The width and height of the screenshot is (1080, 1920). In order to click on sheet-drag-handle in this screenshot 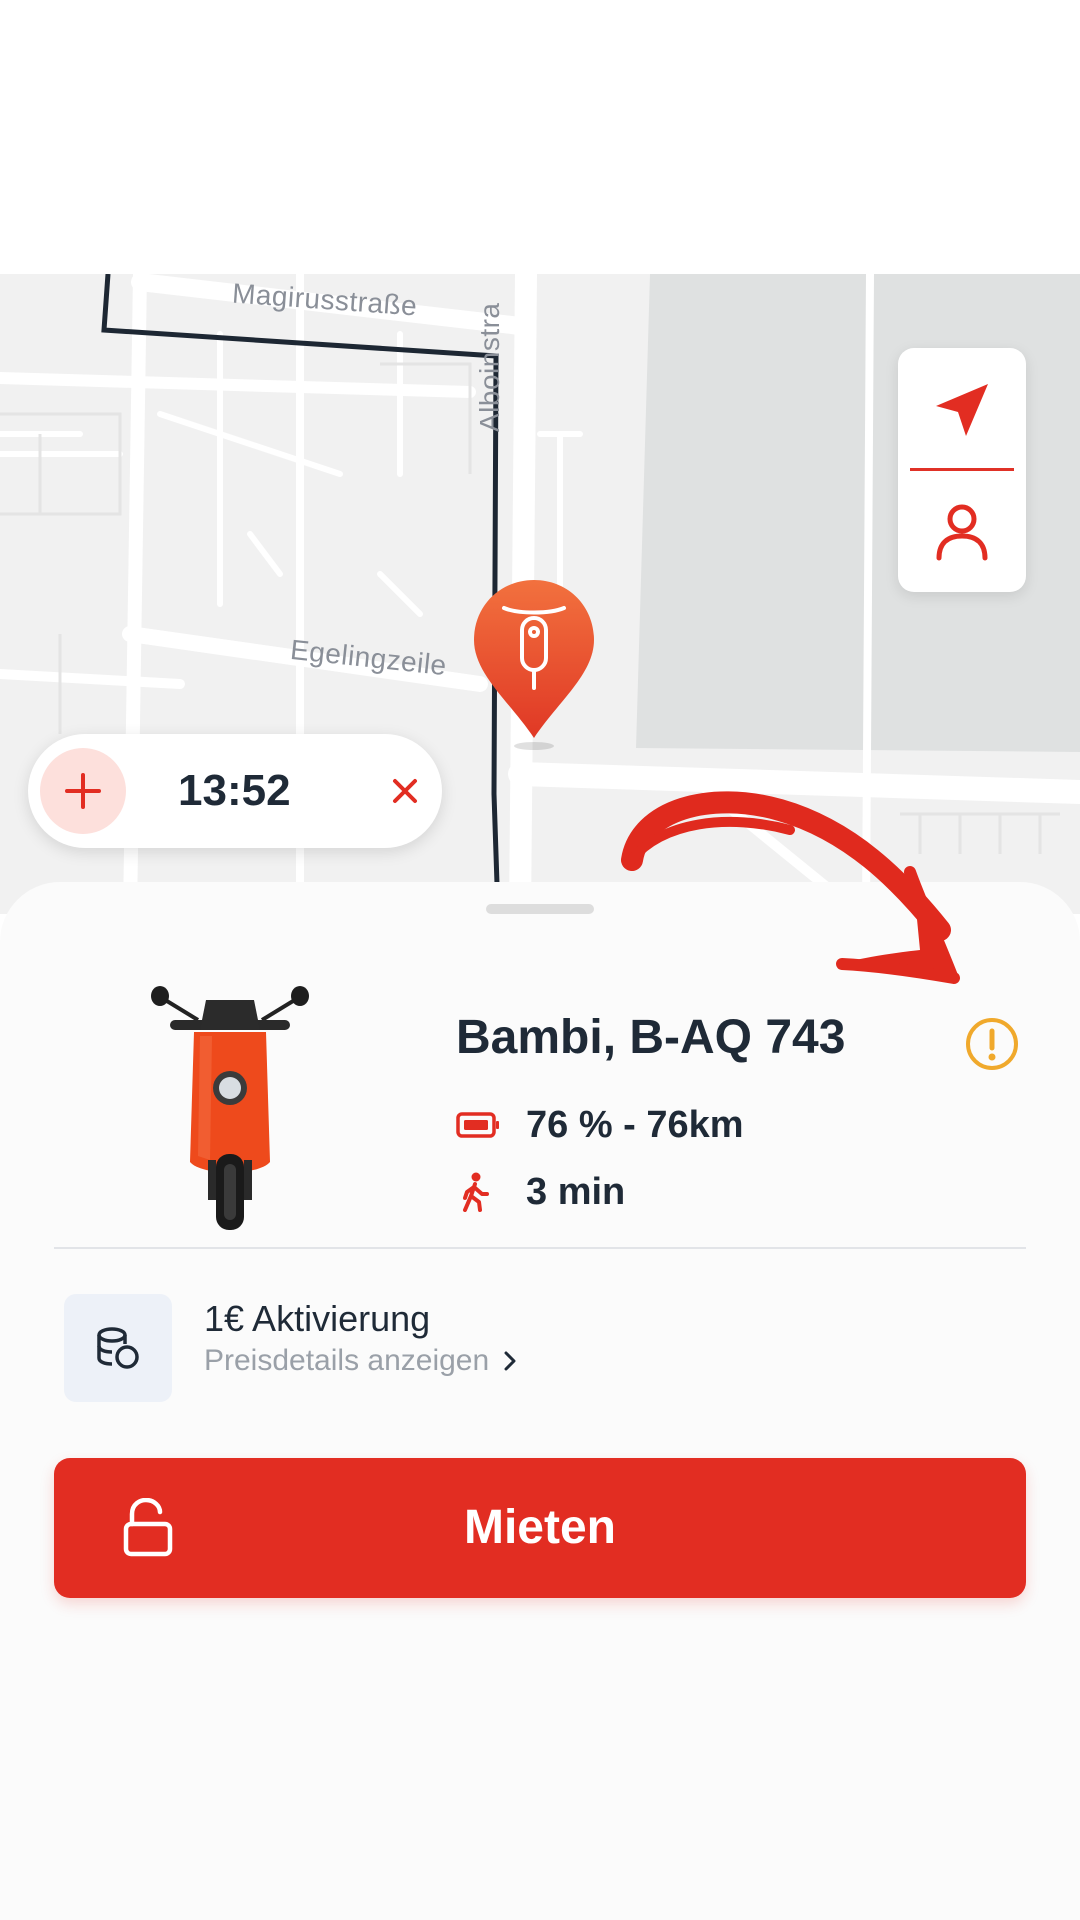, I will do `click(540, 909)`.